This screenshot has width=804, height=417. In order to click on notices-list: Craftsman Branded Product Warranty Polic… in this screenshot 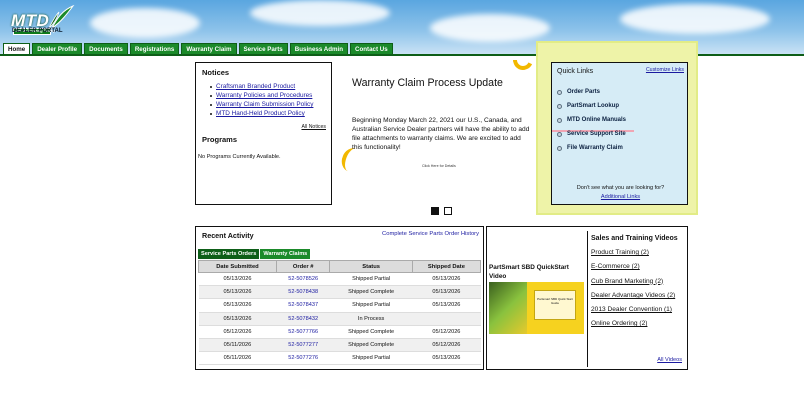, I will do `click(261, 101)`.